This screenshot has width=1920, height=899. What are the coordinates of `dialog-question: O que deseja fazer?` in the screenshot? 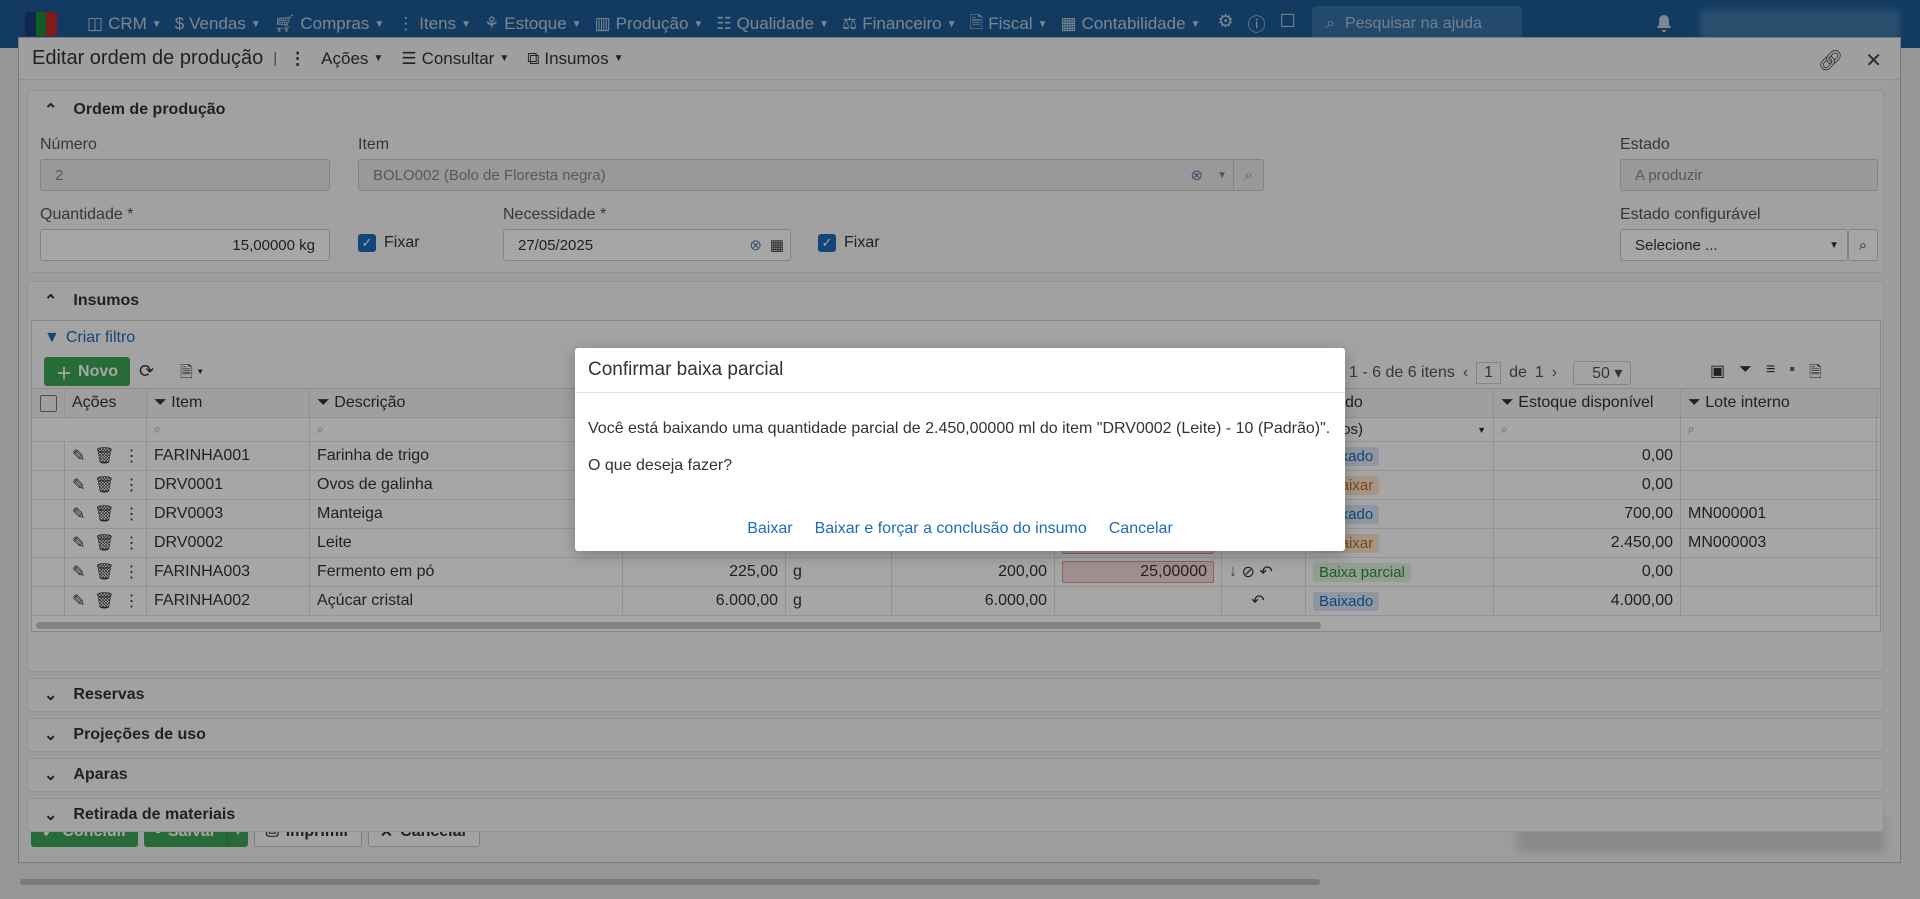 It's located at (660, 465).